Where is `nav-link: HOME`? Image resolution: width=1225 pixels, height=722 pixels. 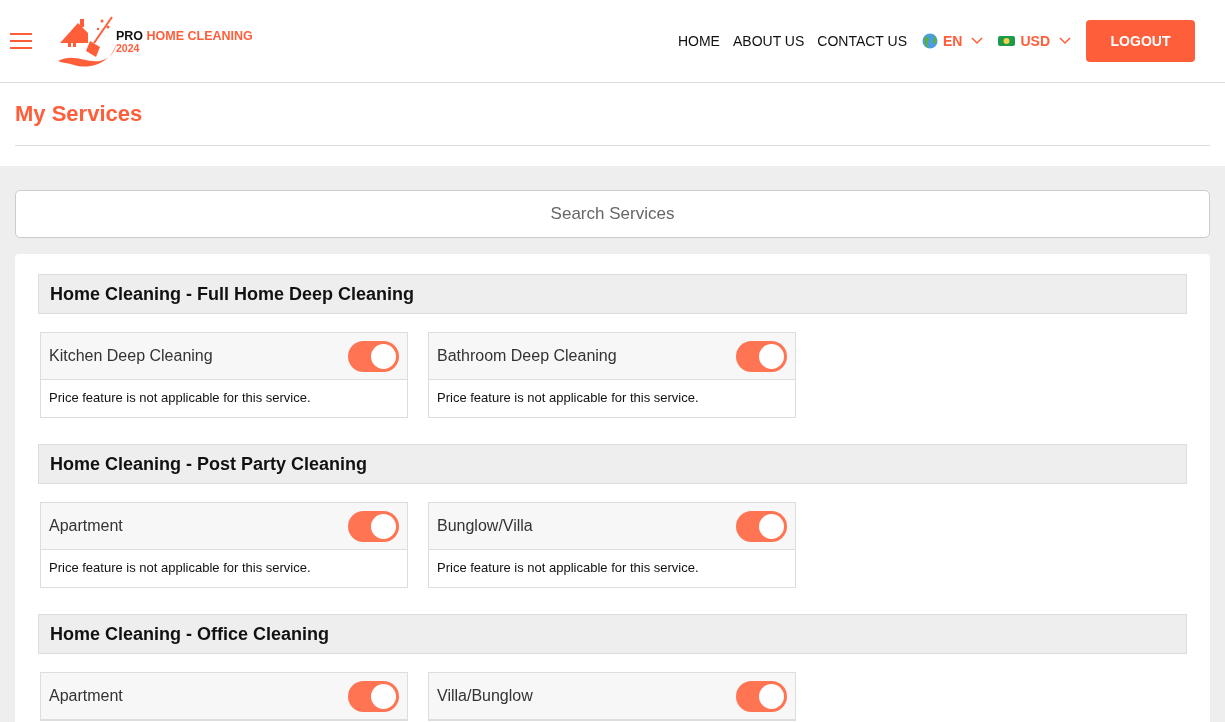
nav-link: HOME is located at coordinates (698, 41).